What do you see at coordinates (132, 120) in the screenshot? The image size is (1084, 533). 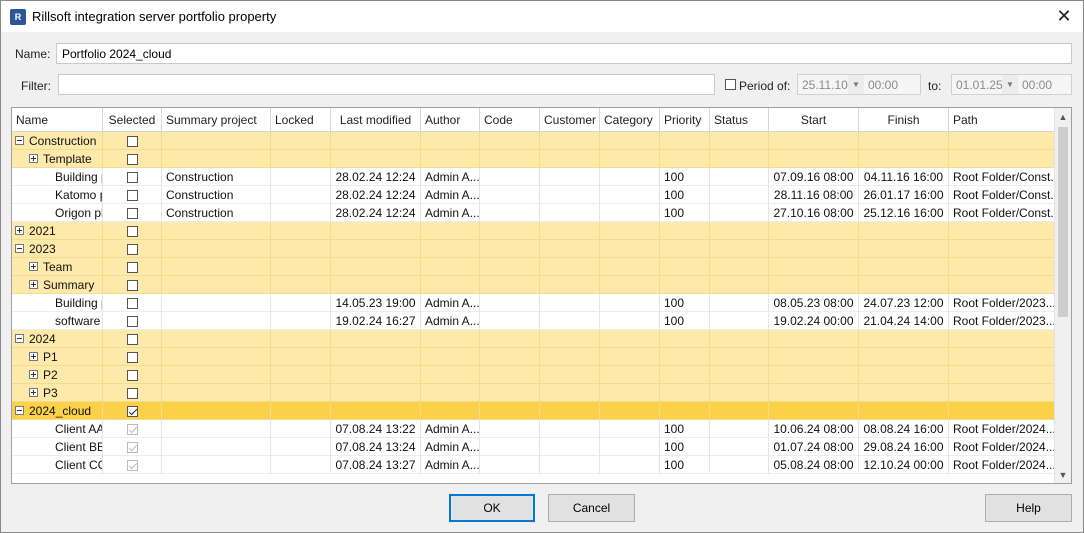 I see `column-header-selected: Selected` at bounding box center [132, 120].